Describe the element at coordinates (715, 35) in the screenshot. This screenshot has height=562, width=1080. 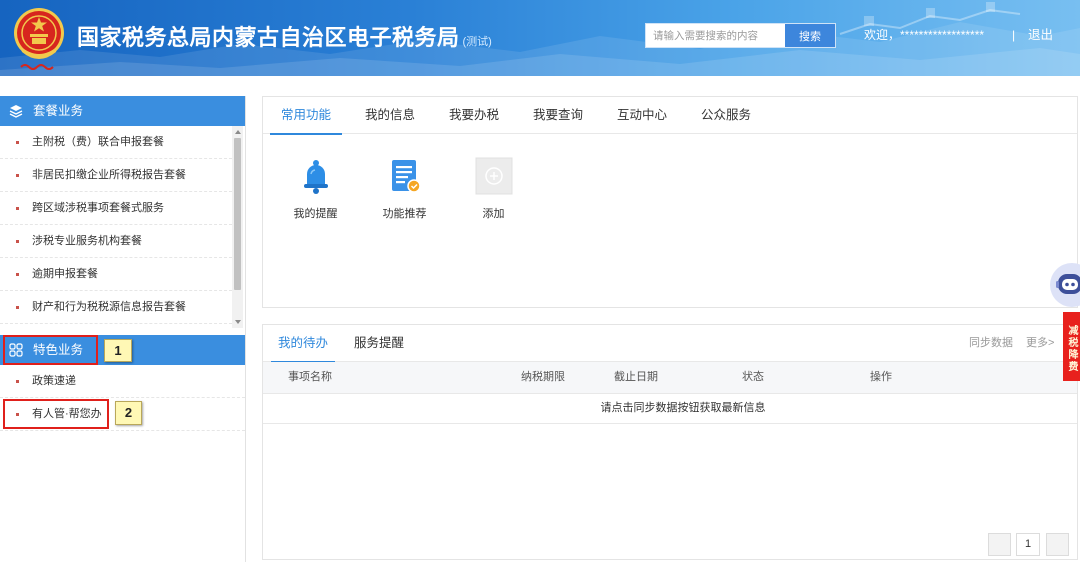
I see `search-input` at that location.